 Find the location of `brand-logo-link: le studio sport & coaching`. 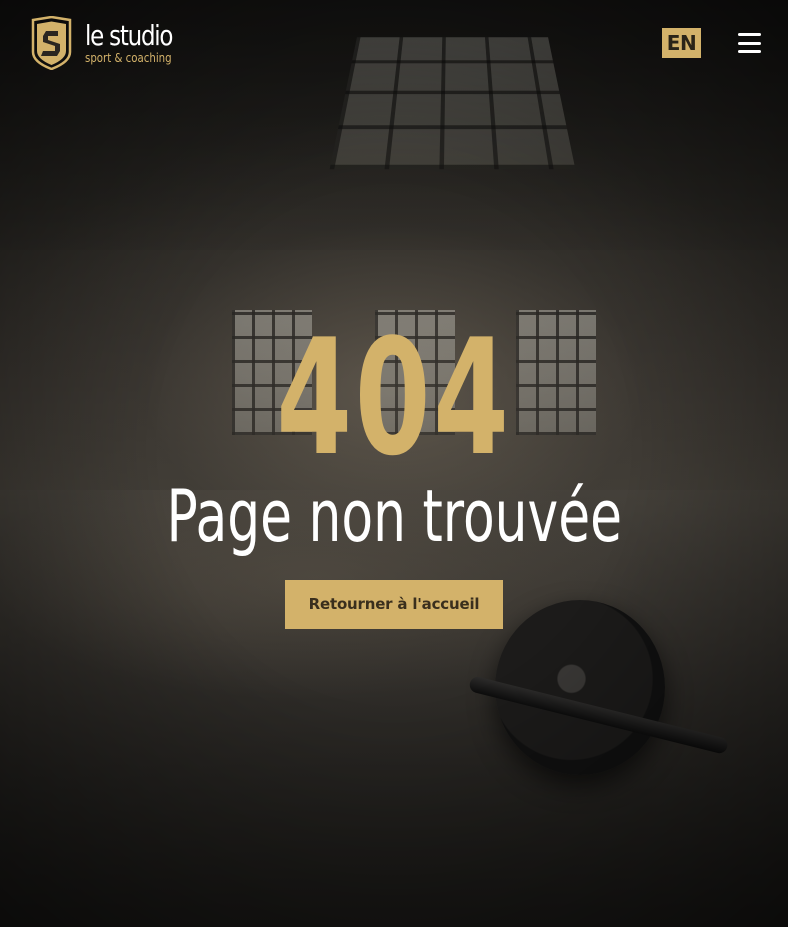

brand-logo-link: le studio sport & coaching is located at coordinates (110, 43).